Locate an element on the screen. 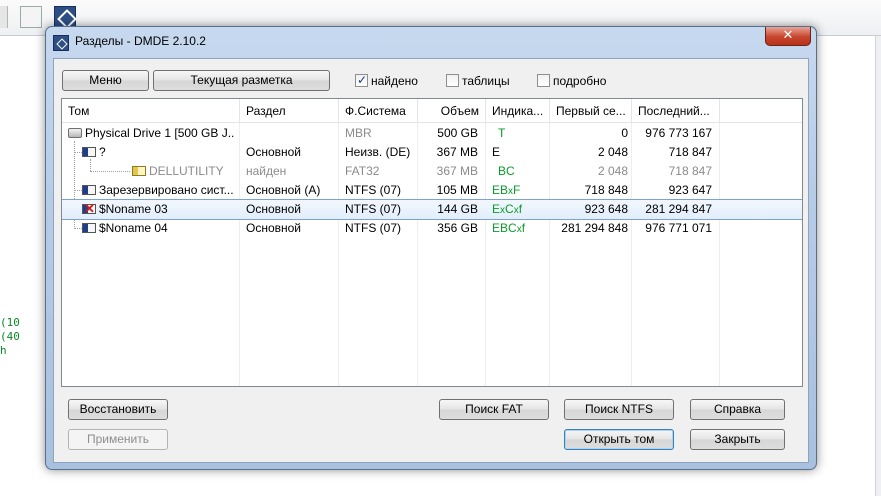 The height and width of the screenshot is (496, 881). volume-name: DELLUTILITY is located at coordinates (186, 171).